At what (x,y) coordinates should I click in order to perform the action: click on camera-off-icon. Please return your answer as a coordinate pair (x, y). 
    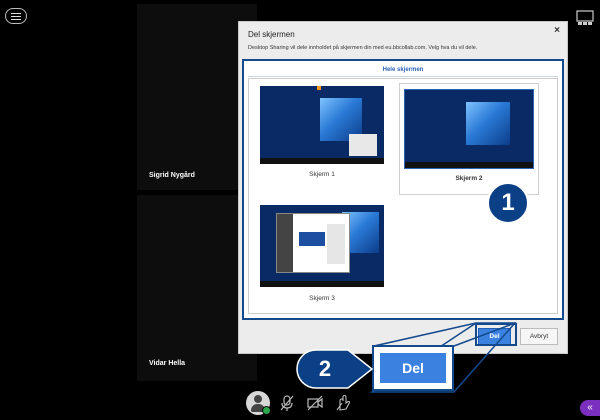
    Looking at the image, I should click on (315, 403).